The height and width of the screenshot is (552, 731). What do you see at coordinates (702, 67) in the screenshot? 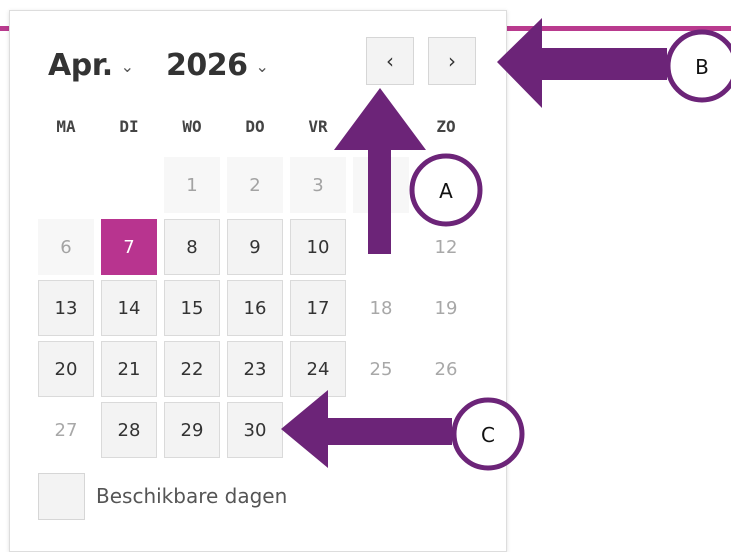
I see `annotation-label-b: B` at bounding box center [702, 67].